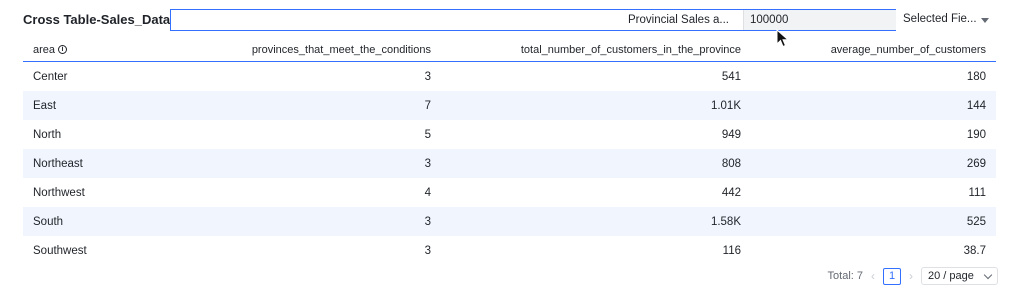 Image resolution: width=1025 pixels, height=291 pixels. I want to click on pagination: Total: 7 ‹ 1 › 20 / page, so click(913, 276).